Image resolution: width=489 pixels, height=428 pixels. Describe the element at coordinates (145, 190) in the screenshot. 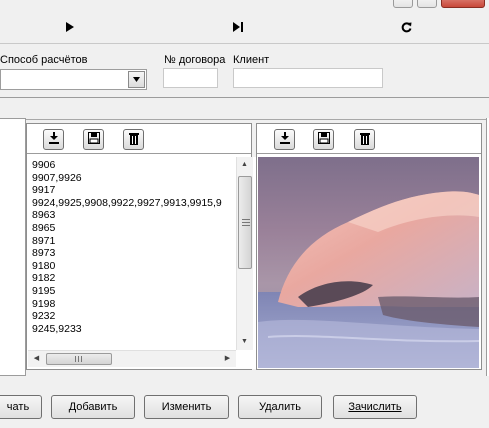

I see `list-item: 9917` at that location.